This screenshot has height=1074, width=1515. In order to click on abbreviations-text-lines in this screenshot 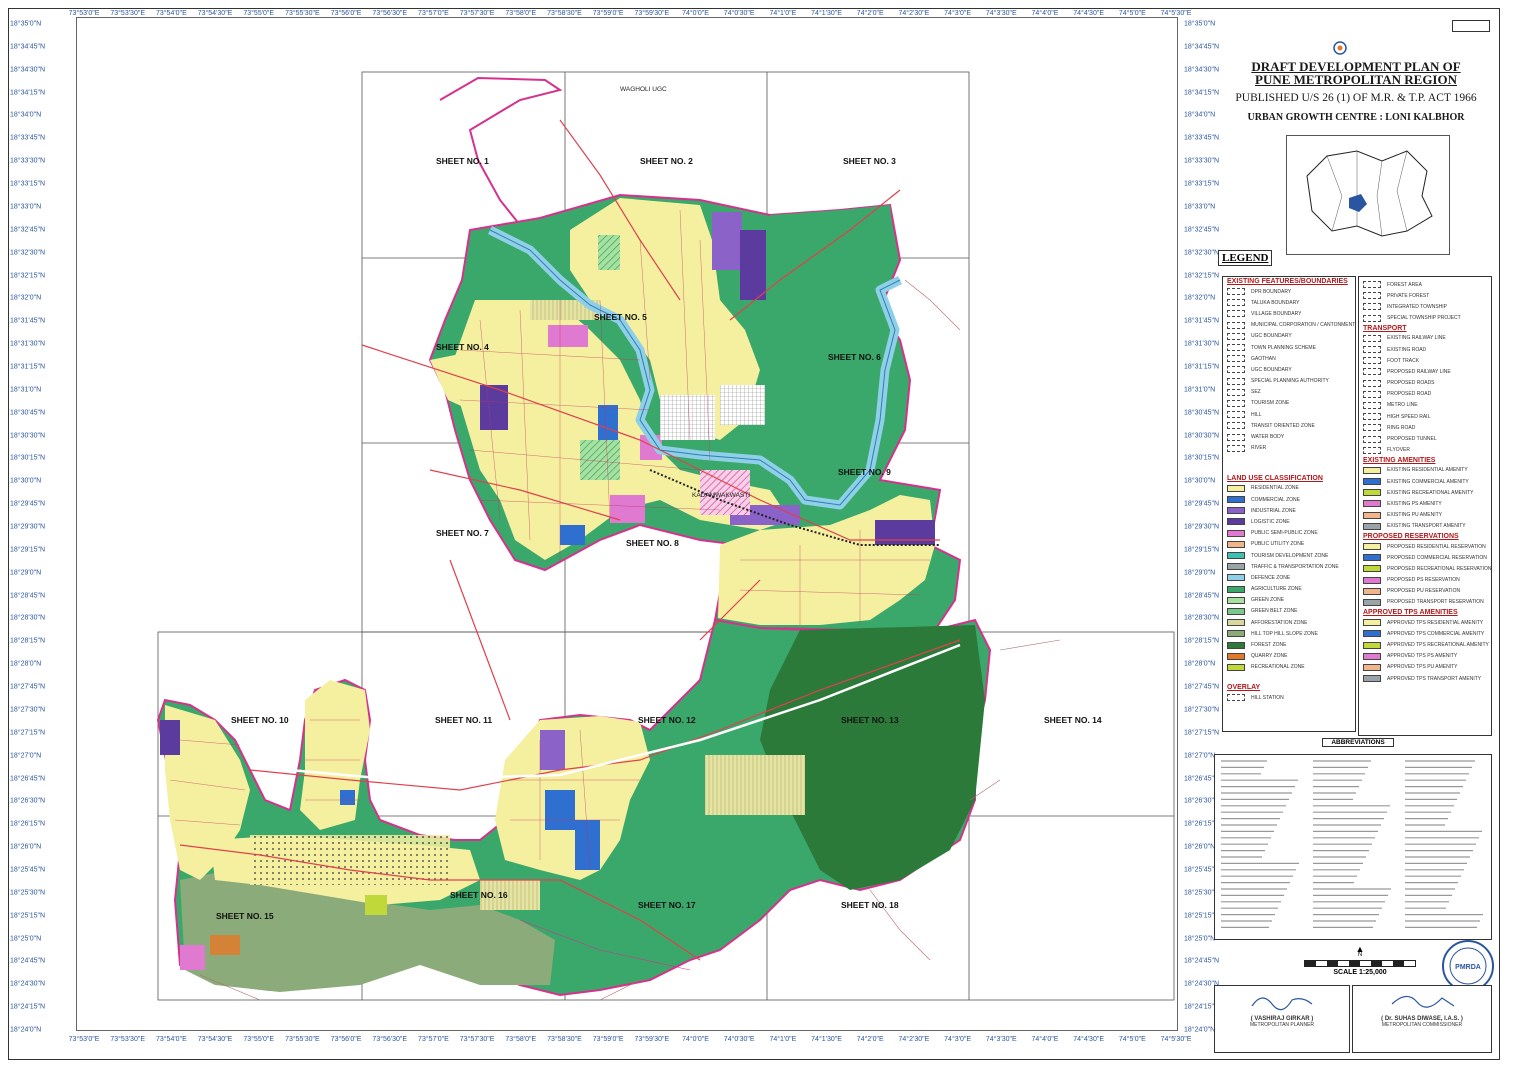, I will do `click(1352, 844)`.